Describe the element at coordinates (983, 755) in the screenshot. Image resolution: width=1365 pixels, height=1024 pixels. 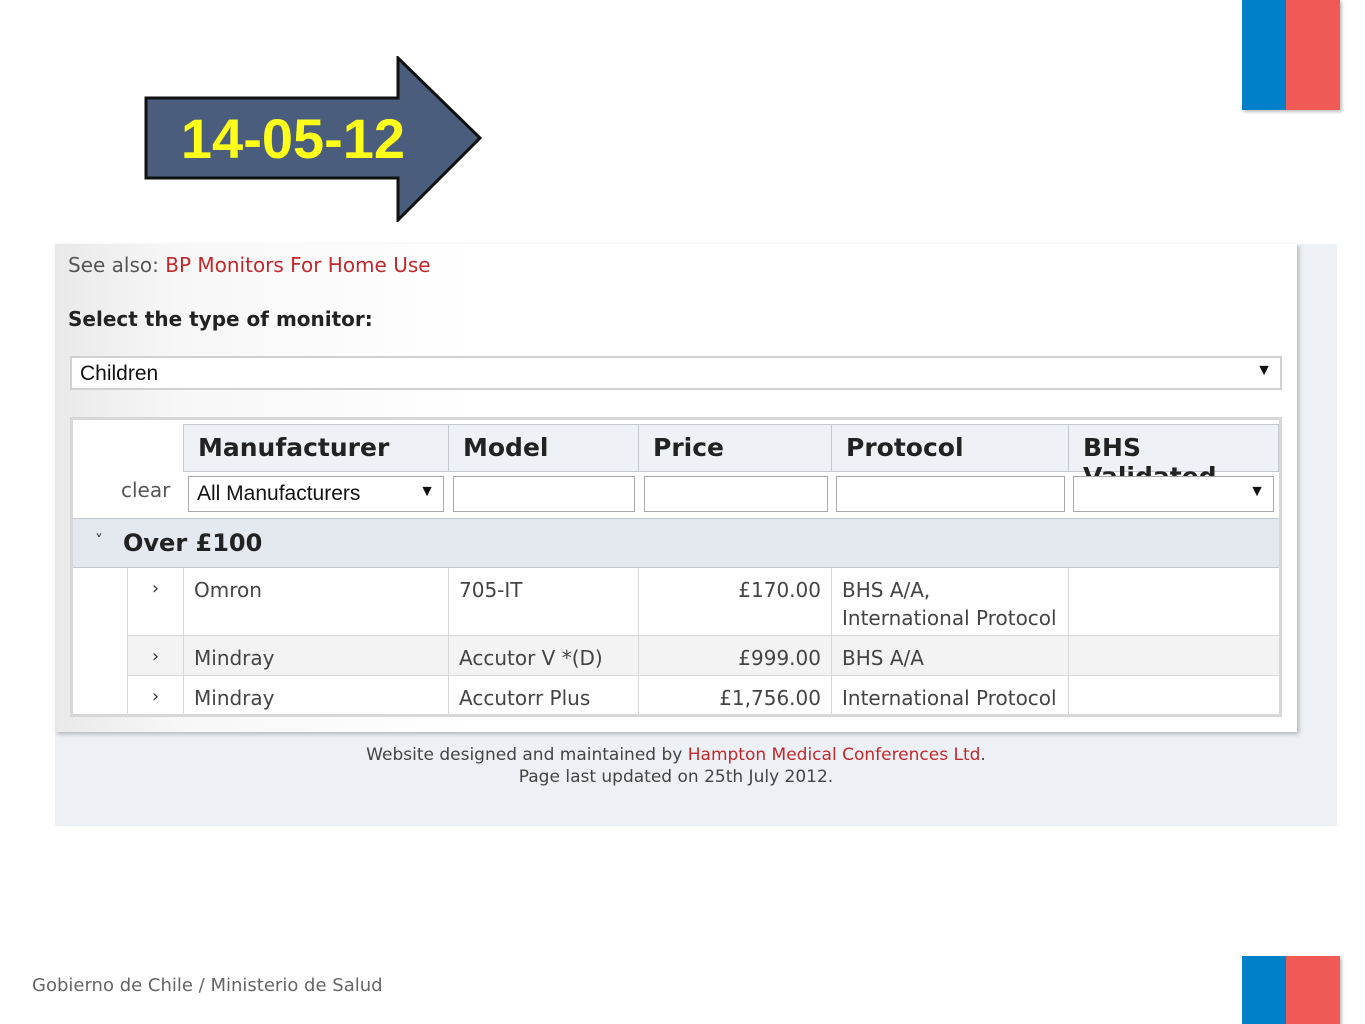
I see `footer-suffix: .` at that location.